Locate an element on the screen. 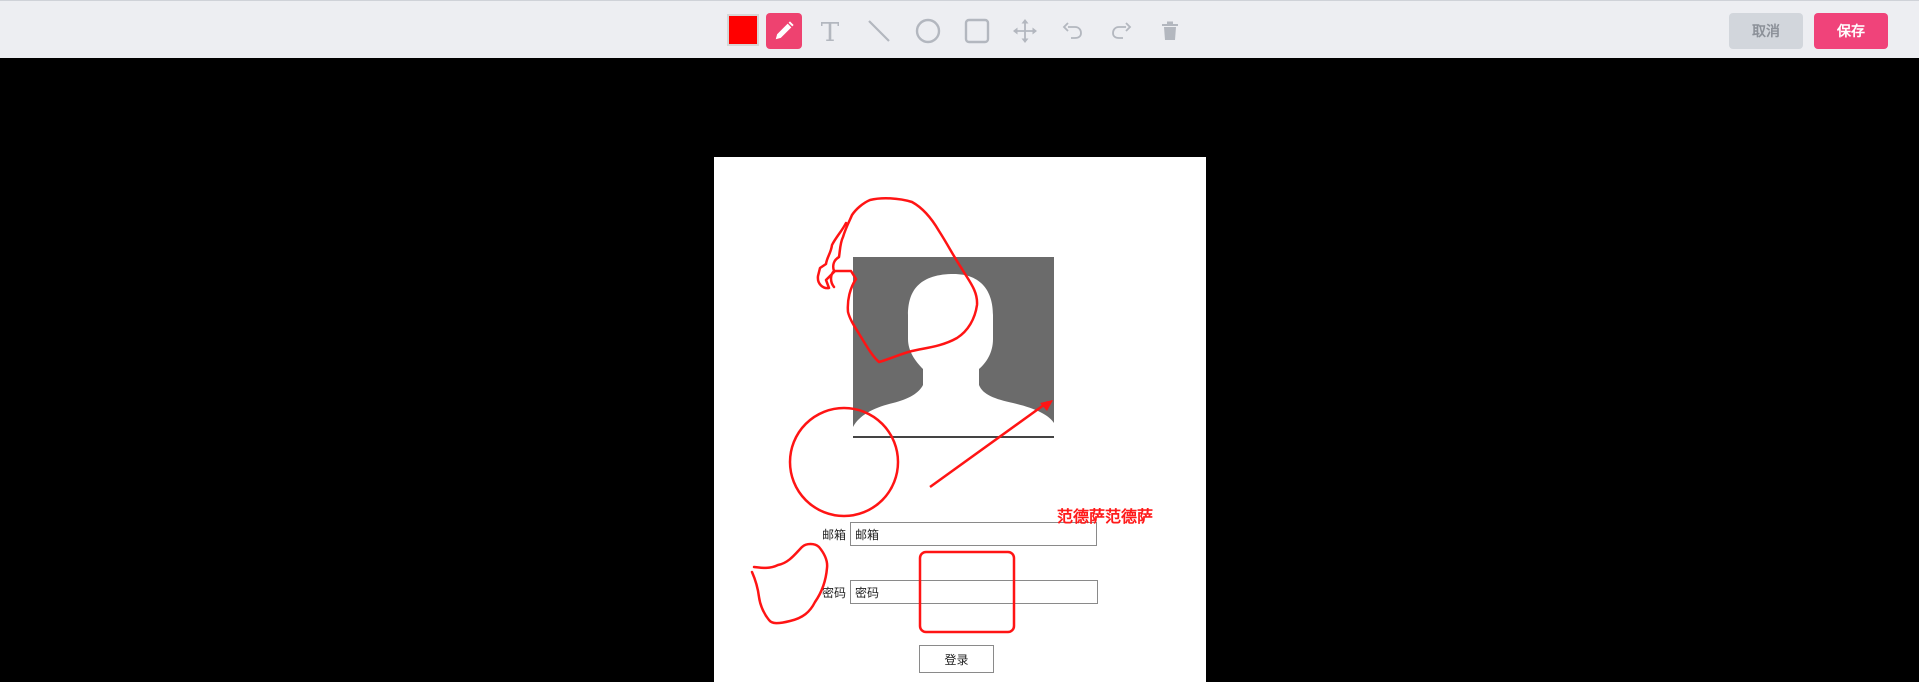  pencil-icon is located at coordinates (784, 30).